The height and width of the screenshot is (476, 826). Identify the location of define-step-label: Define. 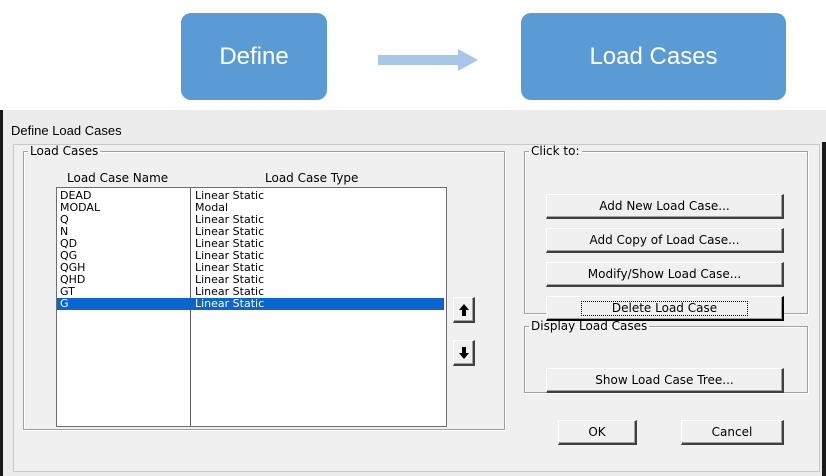
(254, 56).